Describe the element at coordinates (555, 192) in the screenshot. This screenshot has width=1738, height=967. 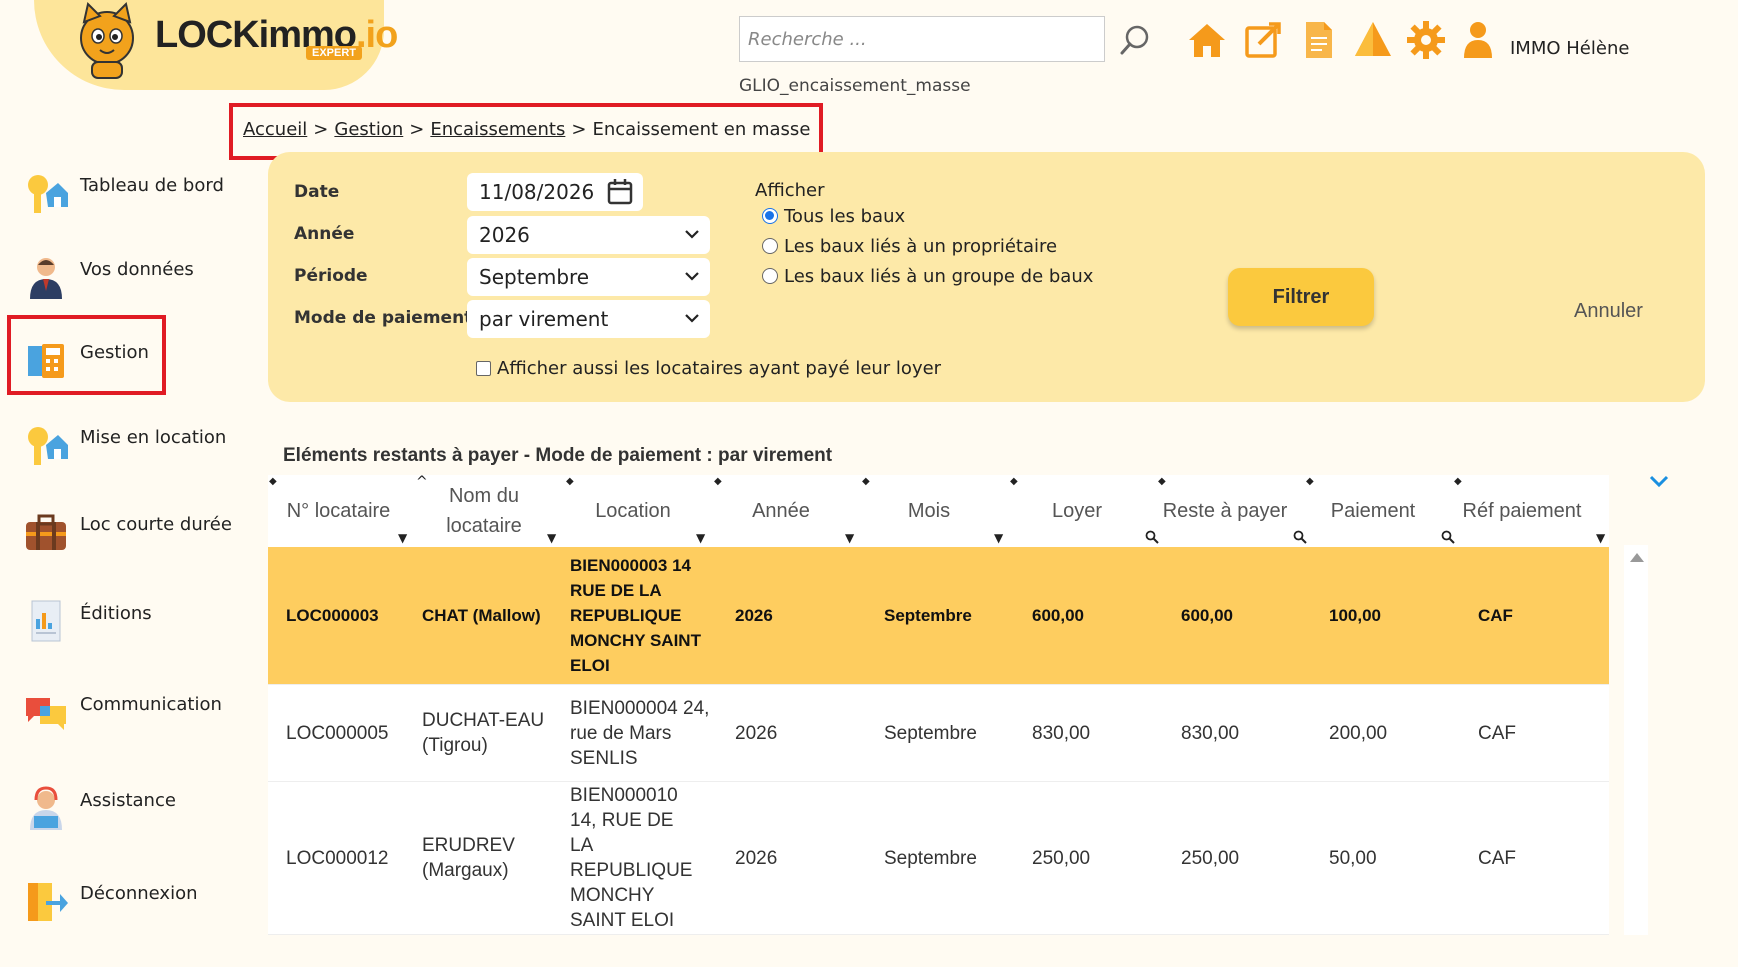
I see `date-field: 11/08/2026` at that location.